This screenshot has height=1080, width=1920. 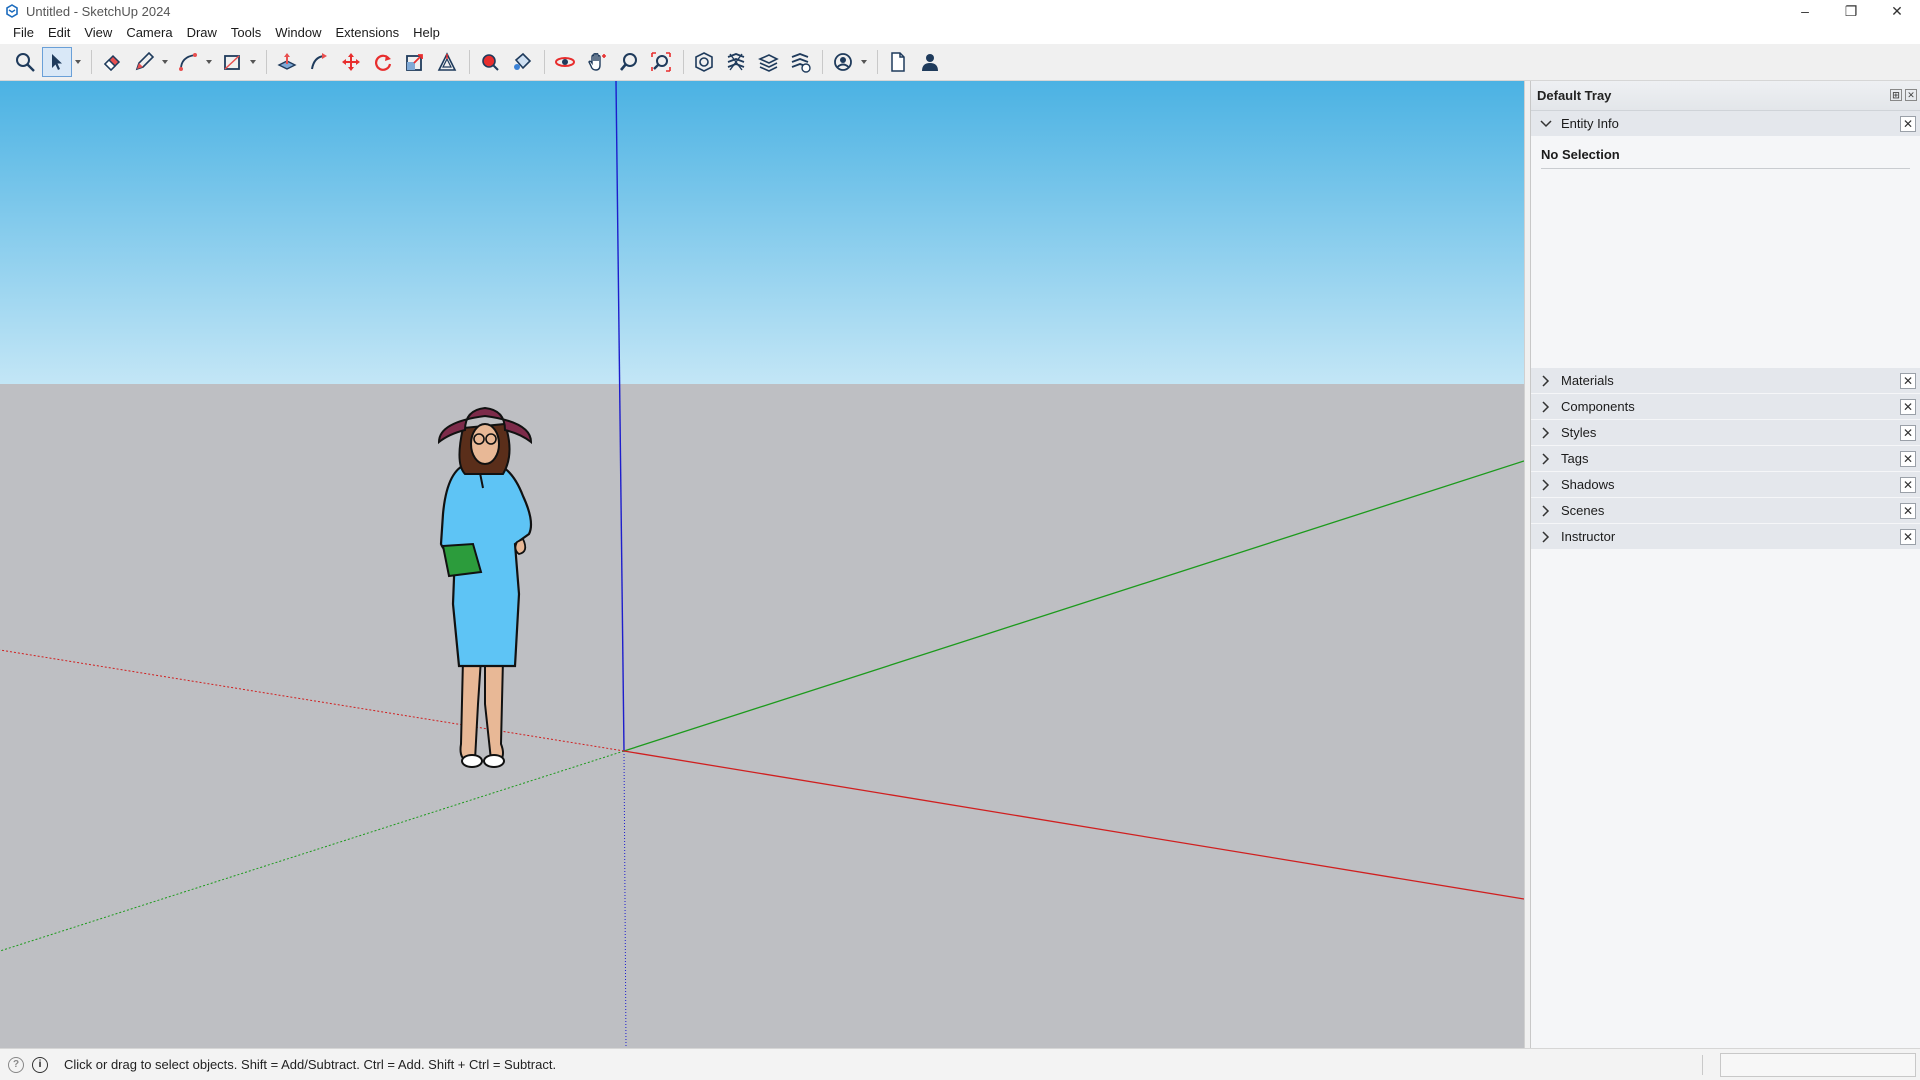 What do you see at coordinates (1725, 459) in the screenshot?
I see `panel-tags: Tags ✕` at bounding box center [1725, 459].